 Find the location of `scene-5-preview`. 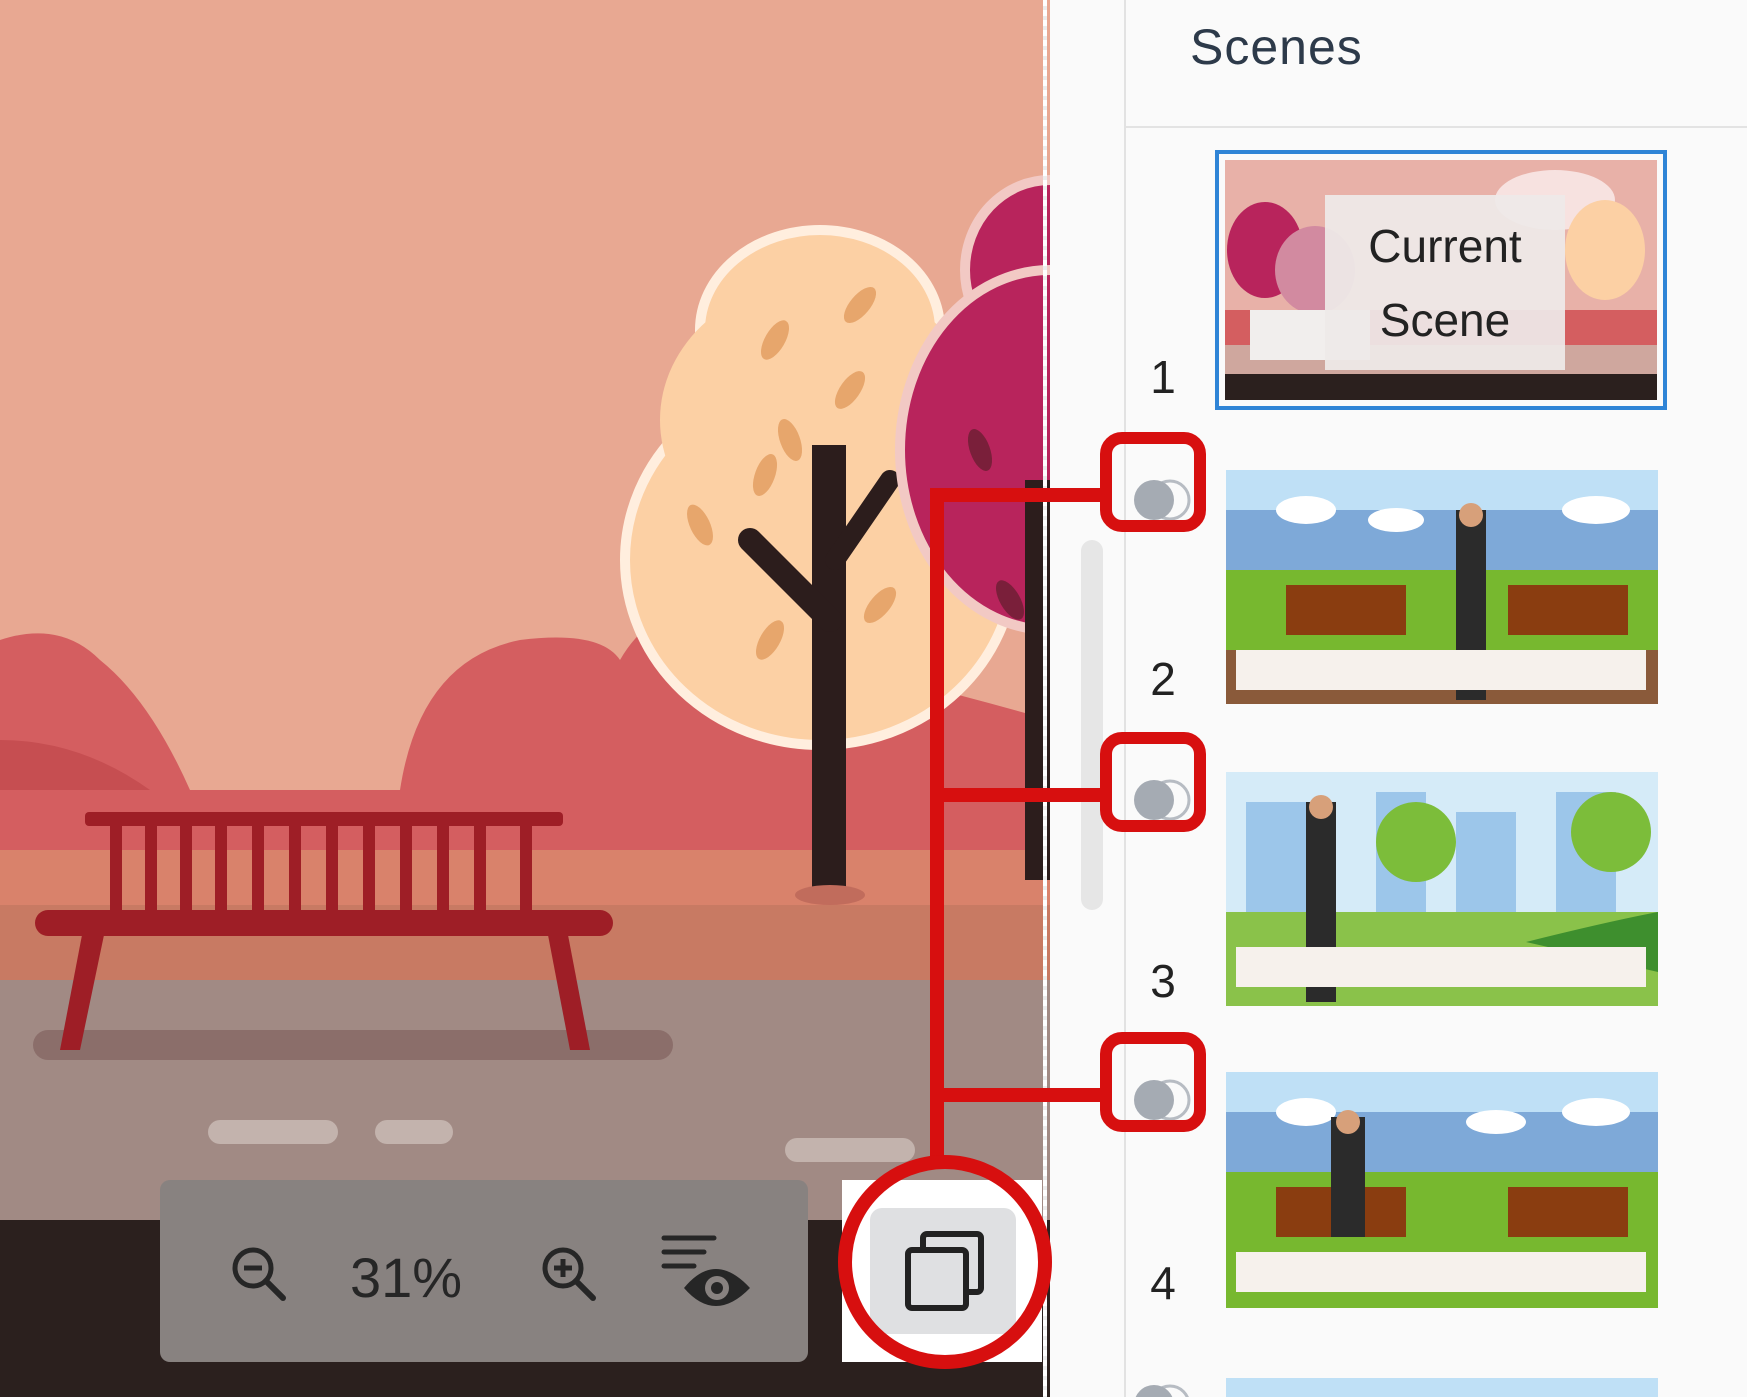

scene-5-preview is located at coordinates (1442, 1387).